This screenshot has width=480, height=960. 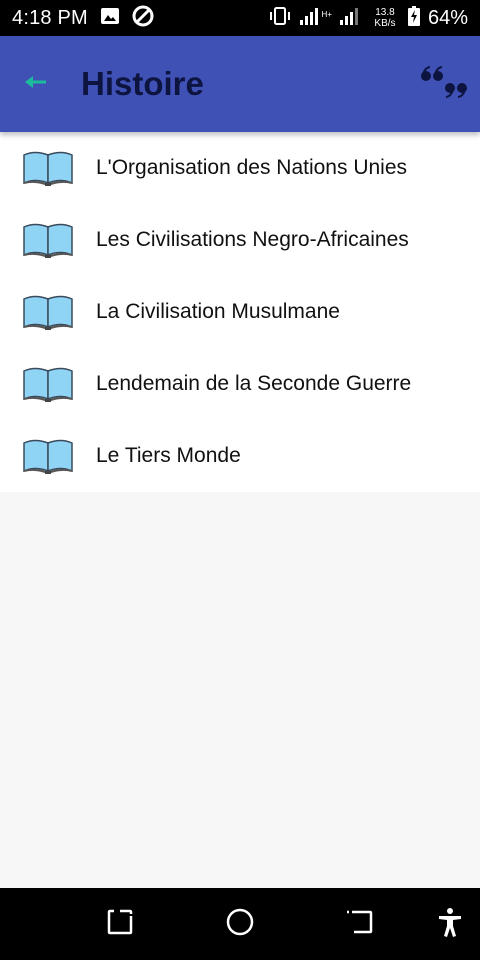 What do you see at coordinates (252, 167) in the screenshot?
I see `list-item-label: L'Organisation des Nations Unies` at bounding box center [252, 167].